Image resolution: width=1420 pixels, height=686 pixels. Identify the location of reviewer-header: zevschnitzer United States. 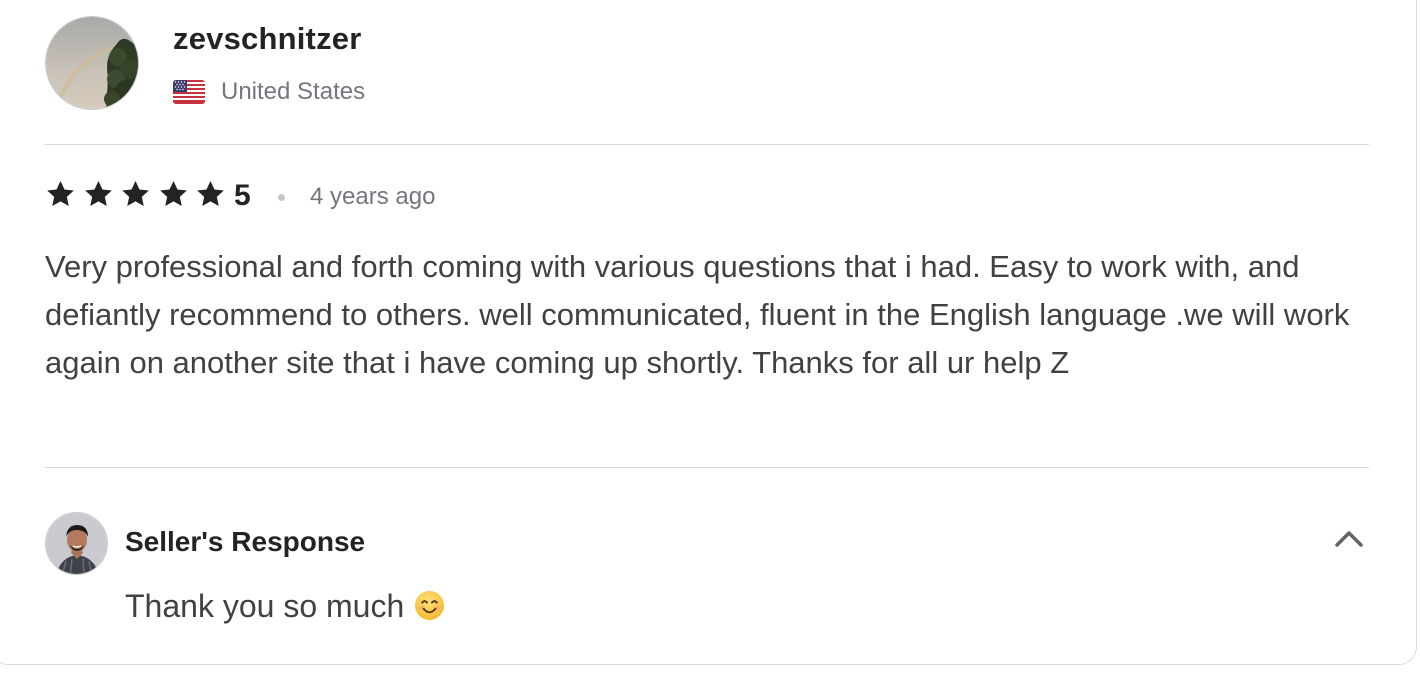
(395, 64).